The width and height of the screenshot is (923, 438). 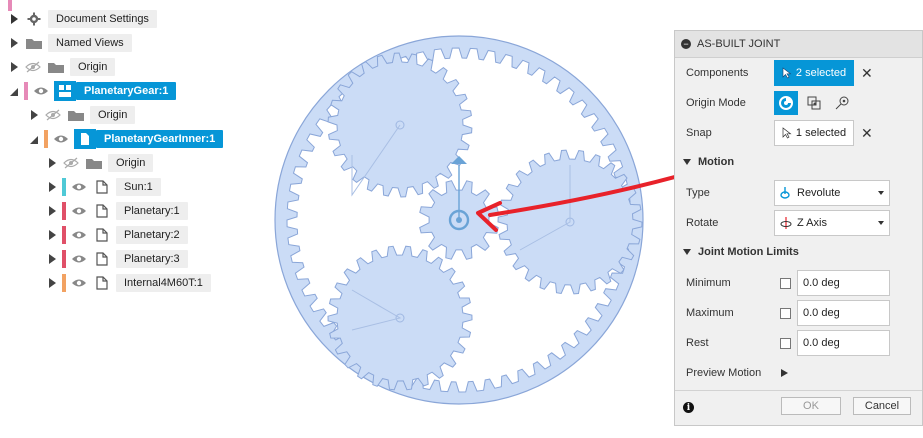 I want to click on type-value: Revolute, so click(x=819, y=193).